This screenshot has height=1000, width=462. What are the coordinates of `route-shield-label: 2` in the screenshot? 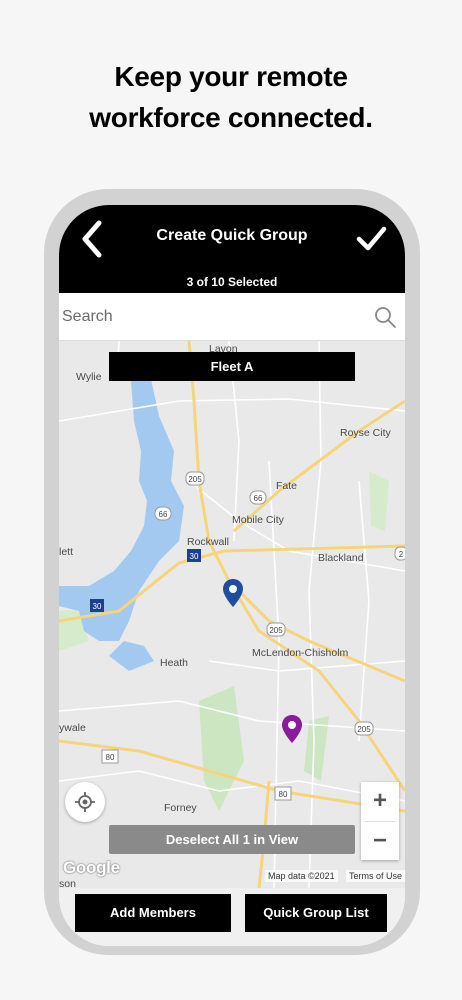 It's located at (401, 554).